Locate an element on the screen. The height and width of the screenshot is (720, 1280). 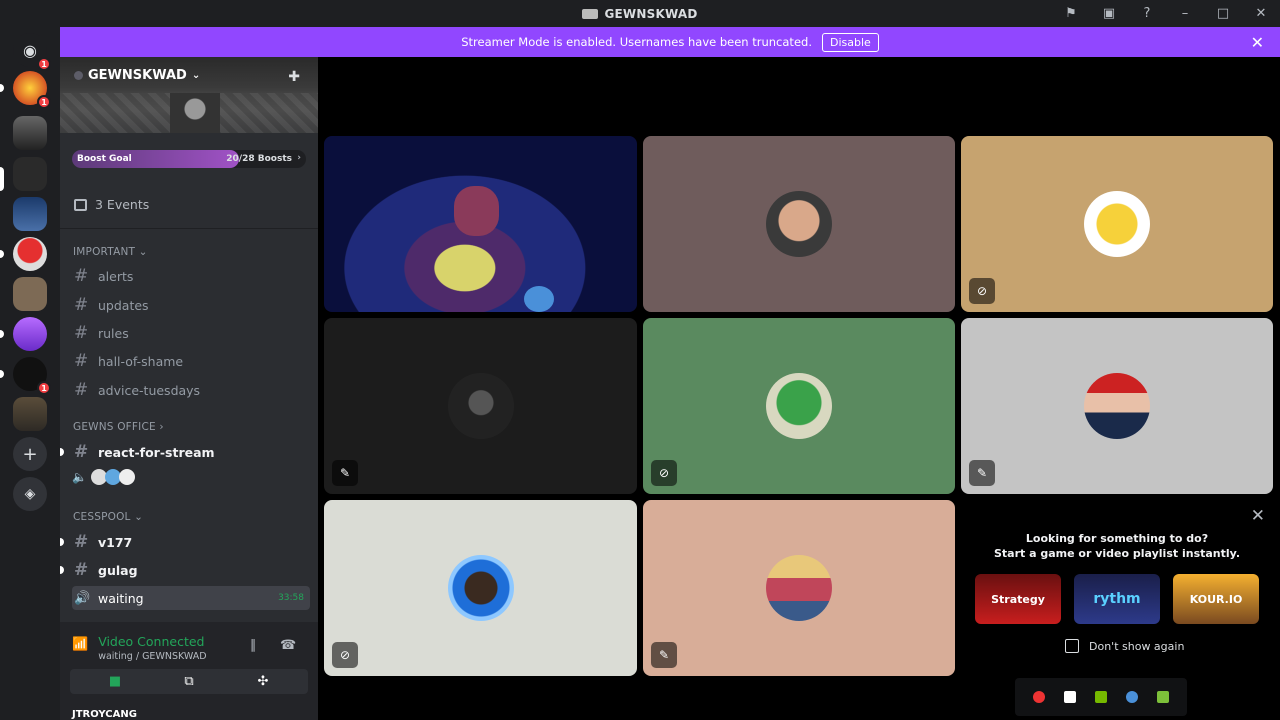
video-tile-user is located at coordinates (799, 224).